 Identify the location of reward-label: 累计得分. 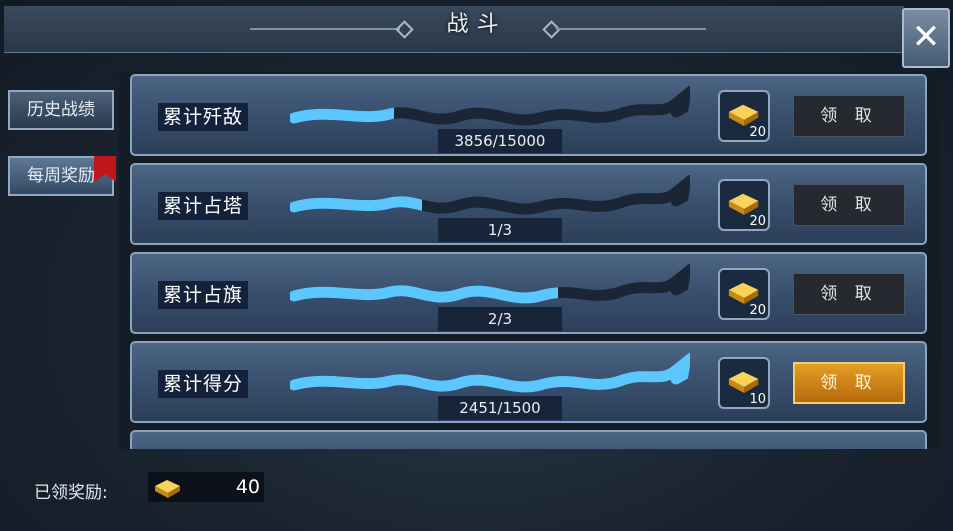
(203, 384).